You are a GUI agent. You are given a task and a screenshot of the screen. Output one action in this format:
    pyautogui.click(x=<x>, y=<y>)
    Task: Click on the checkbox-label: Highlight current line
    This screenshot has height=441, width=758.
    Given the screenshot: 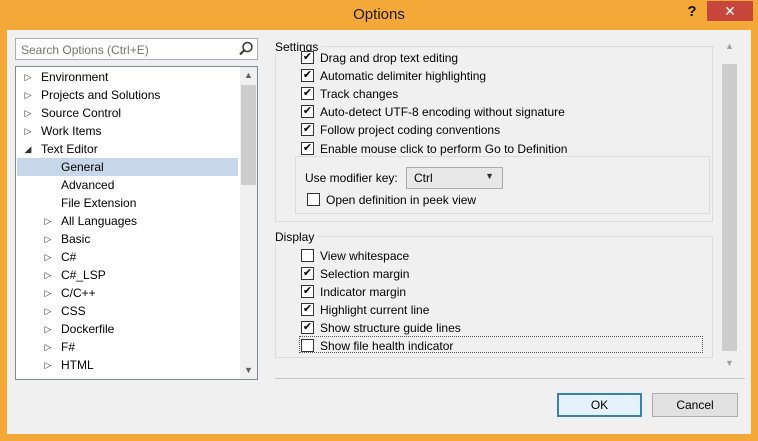 What is the action you would take?
    pyautogui.click(x=375, y=310)
    